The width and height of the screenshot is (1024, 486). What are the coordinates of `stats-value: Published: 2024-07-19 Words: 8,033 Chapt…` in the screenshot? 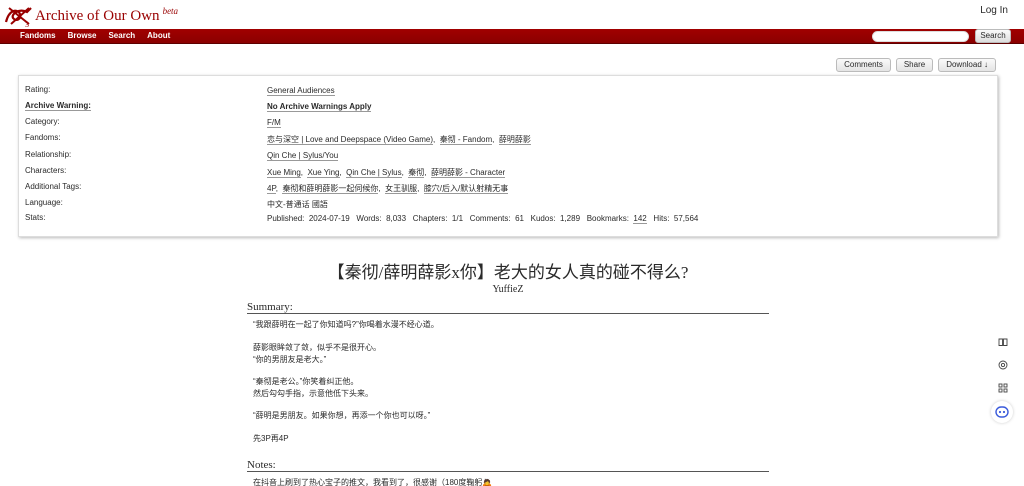 It's located at (483, 219).